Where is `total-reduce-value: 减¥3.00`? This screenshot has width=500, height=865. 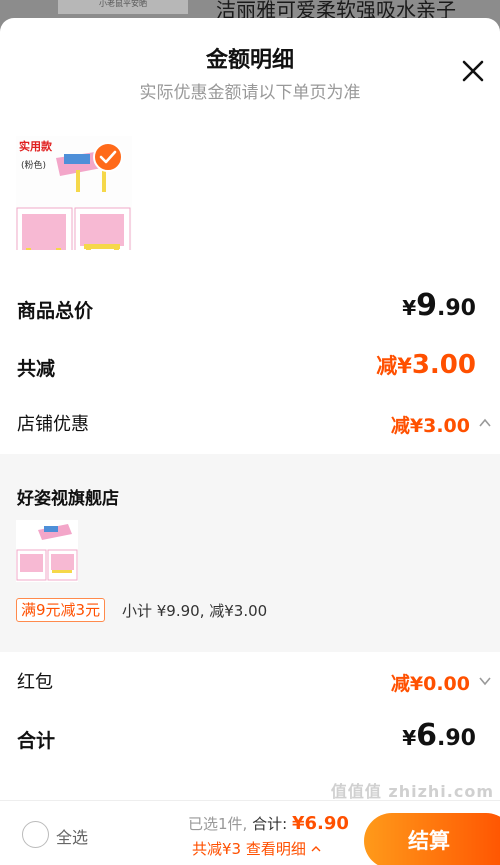 total-reduce-value: 减¥3.00 is located at coordinates (426, 365).